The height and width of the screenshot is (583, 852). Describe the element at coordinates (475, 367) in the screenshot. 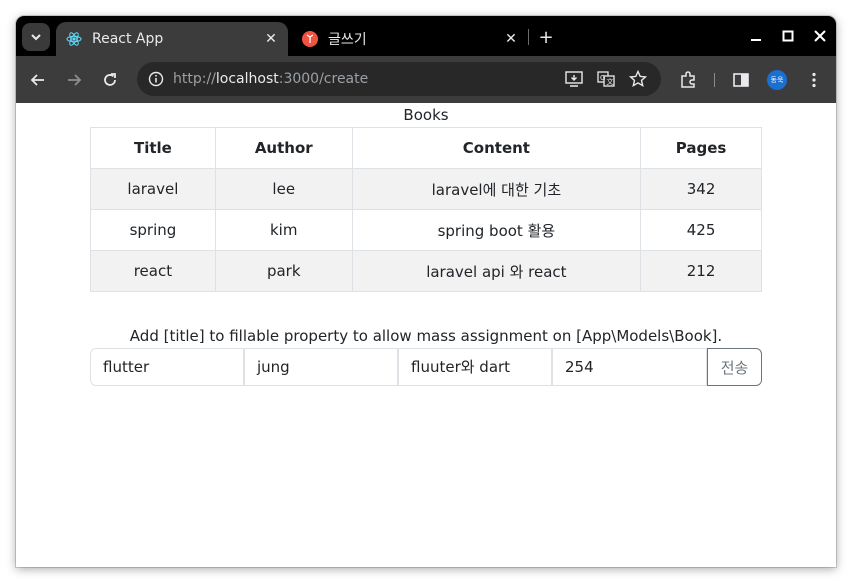

I see `content-input: fluuter와 dart` at that location.